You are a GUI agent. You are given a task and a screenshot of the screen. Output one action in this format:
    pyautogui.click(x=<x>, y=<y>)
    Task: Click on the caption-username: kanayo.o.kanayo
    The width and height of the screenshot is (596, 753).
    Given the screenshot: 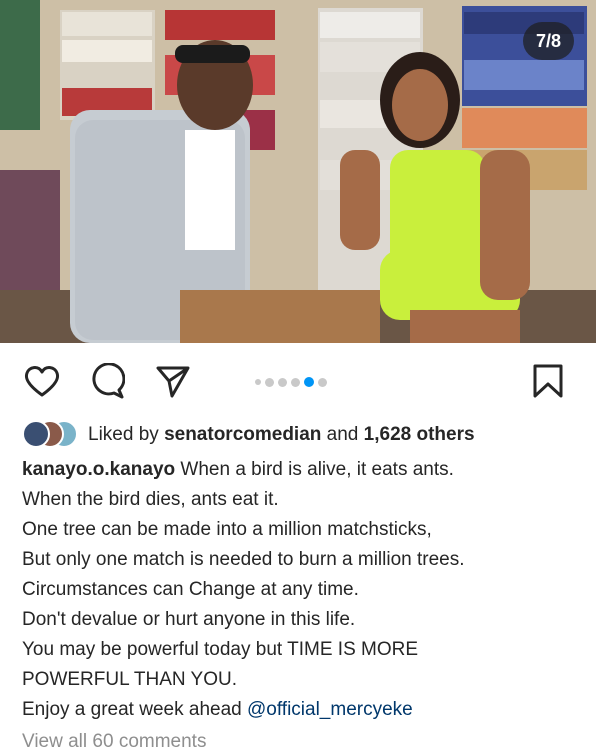 What is the action you would take?
    pyautogui.click(x=98, y=469)
    